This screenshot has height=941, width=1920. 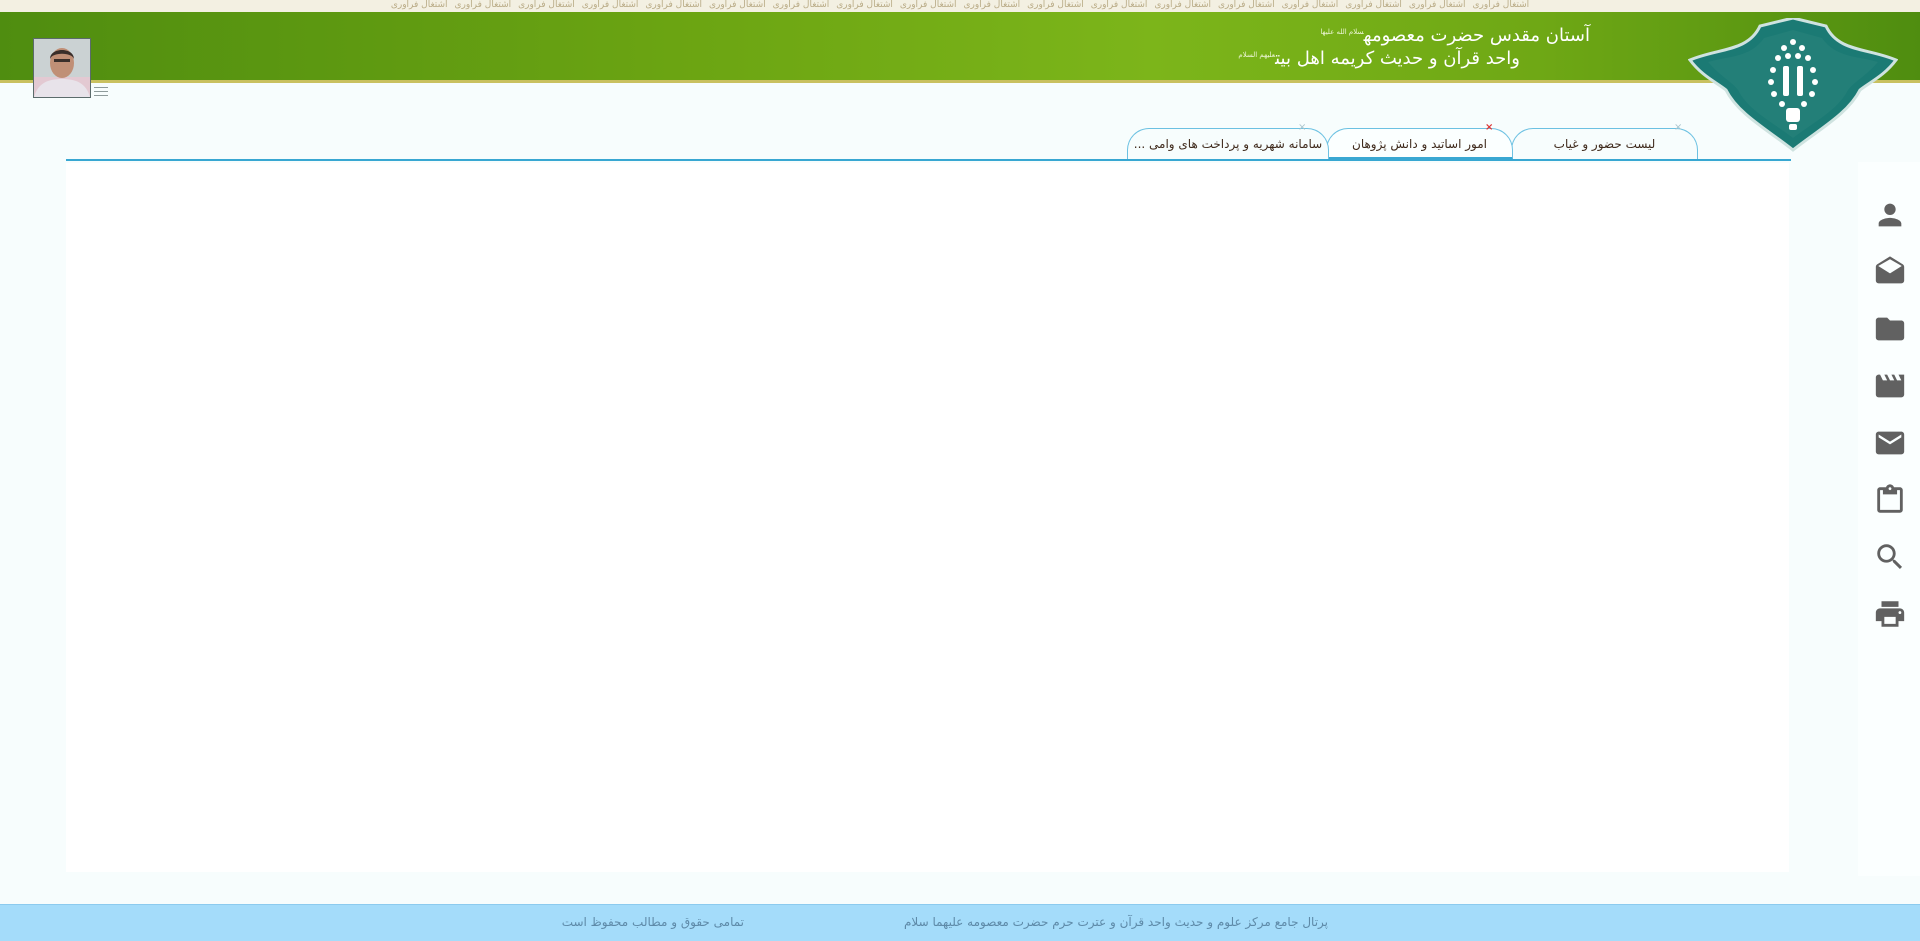 What do you see at coordinates (1342, 32) in the screenshot?
I see `brand-title-honorific: سلام الله علیها` at bounding box center [1342, 32].